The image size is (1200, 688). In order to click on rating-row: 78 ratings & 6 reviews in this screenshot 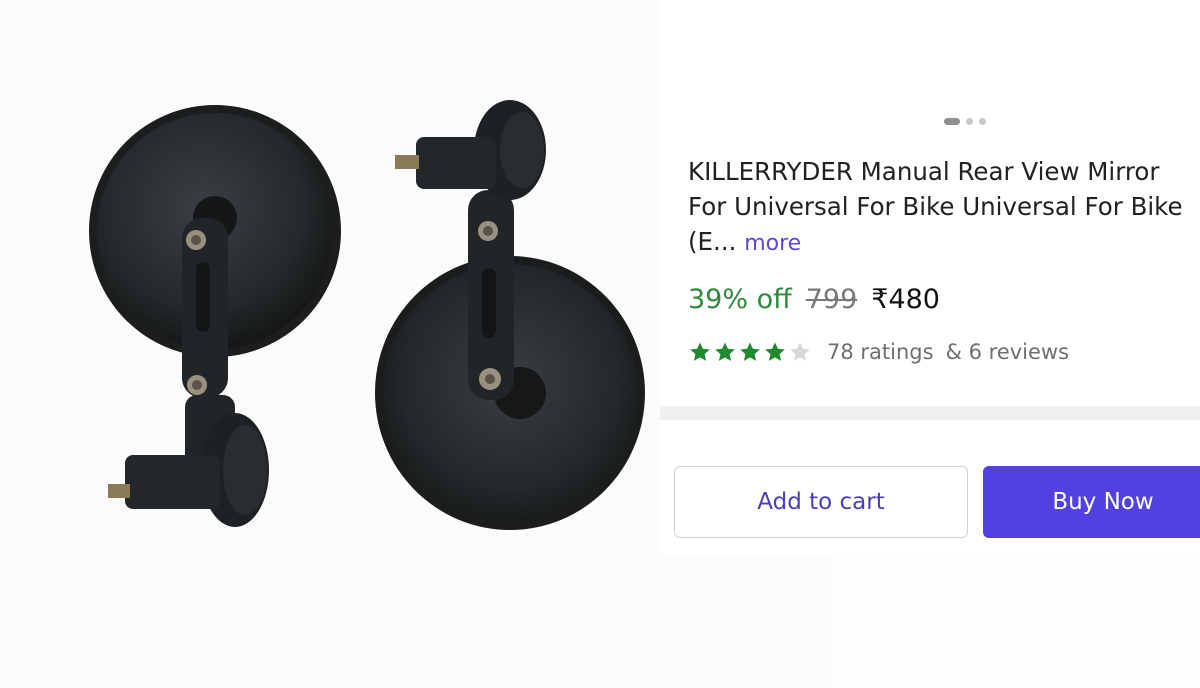, I will do `click(878, 352)`.